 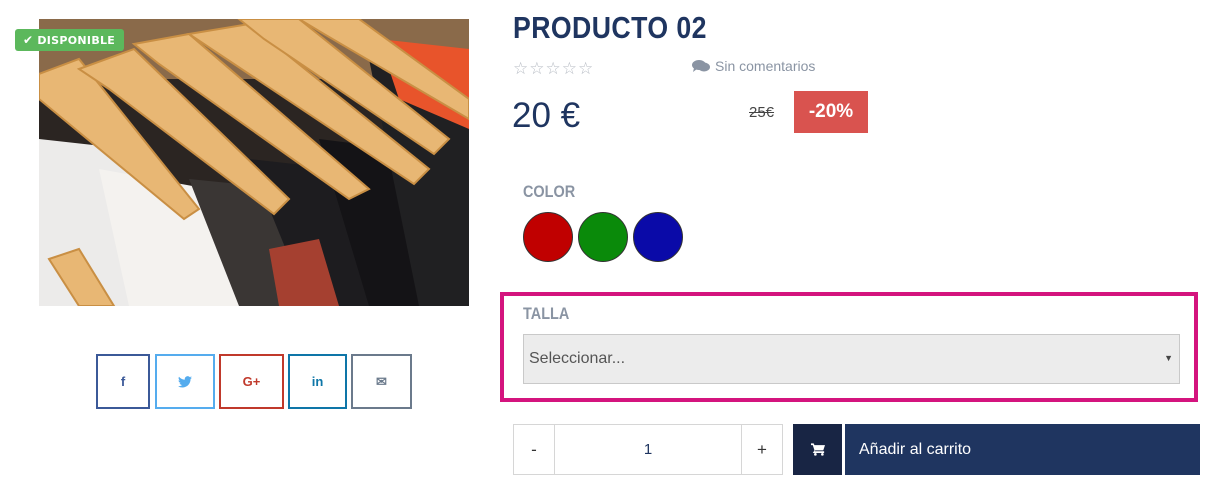 I want to click on size-label: TALLA, so click(x=546, y=313).